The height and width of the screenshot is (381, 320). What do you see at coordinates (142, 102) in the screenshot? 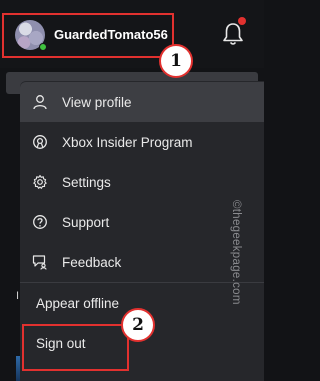
I see `menu-item-view-profile: View profile` at bounding box center [142, 102].